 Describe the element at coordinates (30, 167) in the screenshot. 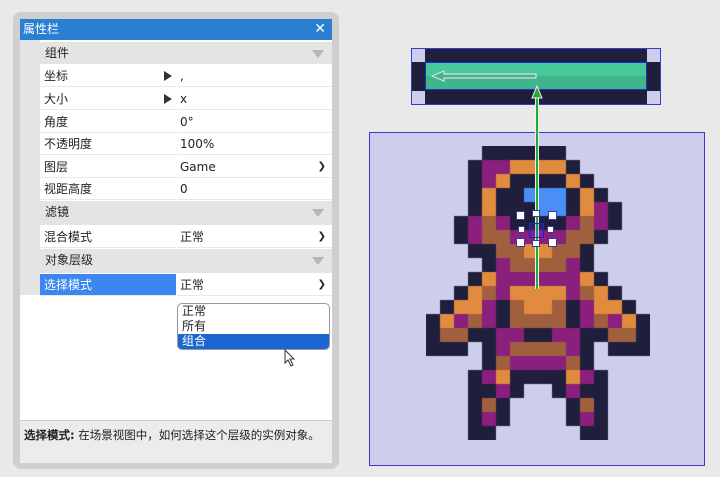

I see `panel-gutter` at that location.